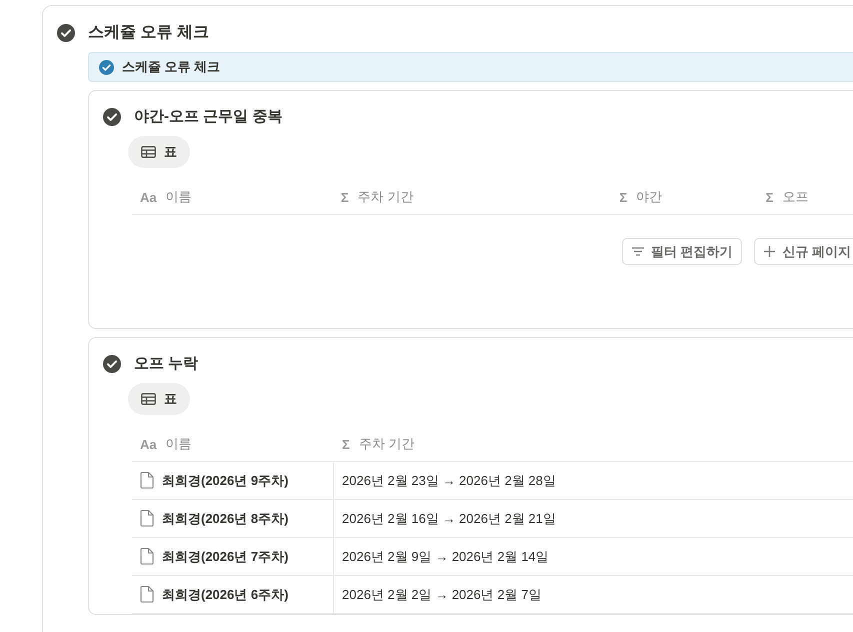 This screenshot has width=853, height=632. Describe the element at coordinates (770, 251) in the screenshot. I see `plus-icon` at that location.